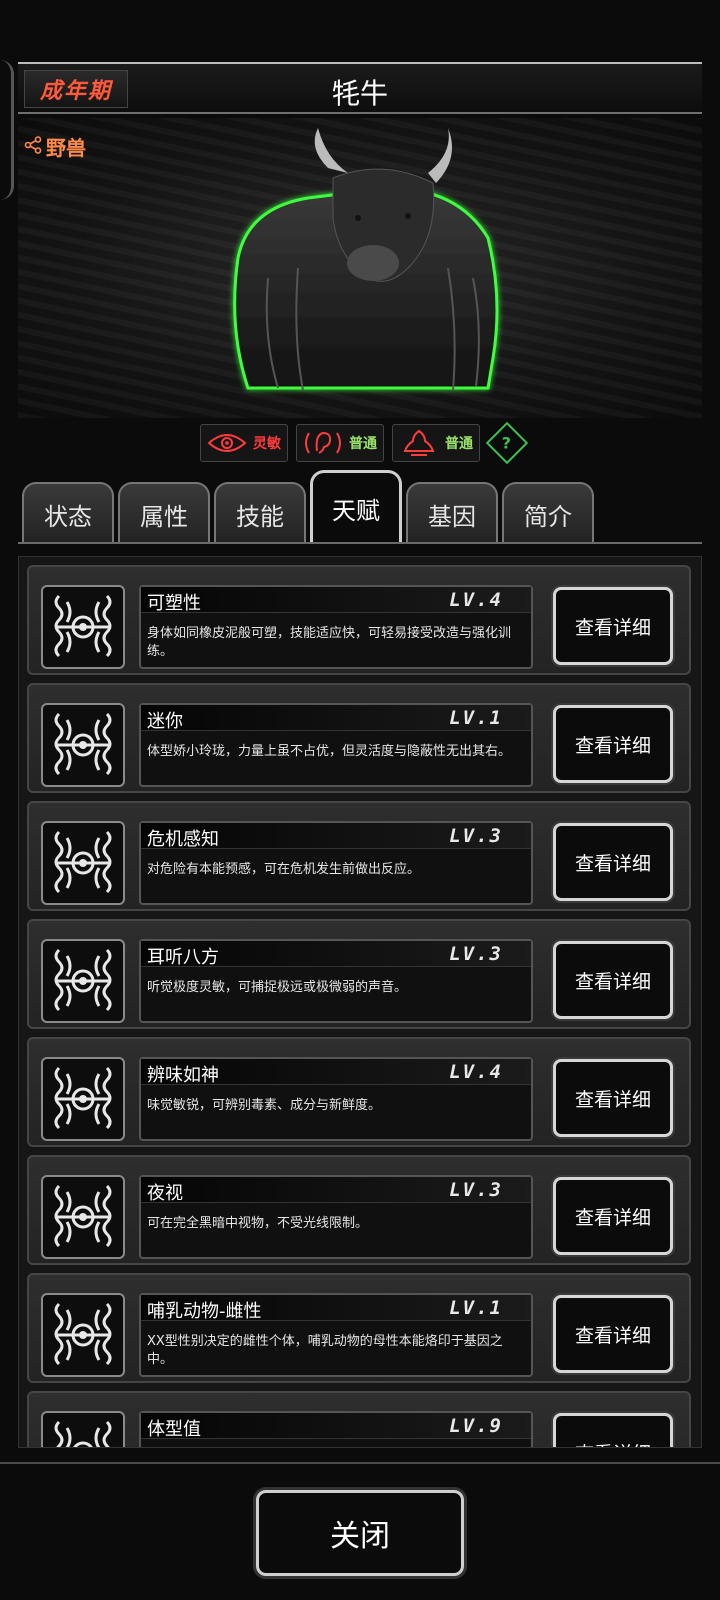  I want to click on tab-intro: 简介, so click(548, 513).